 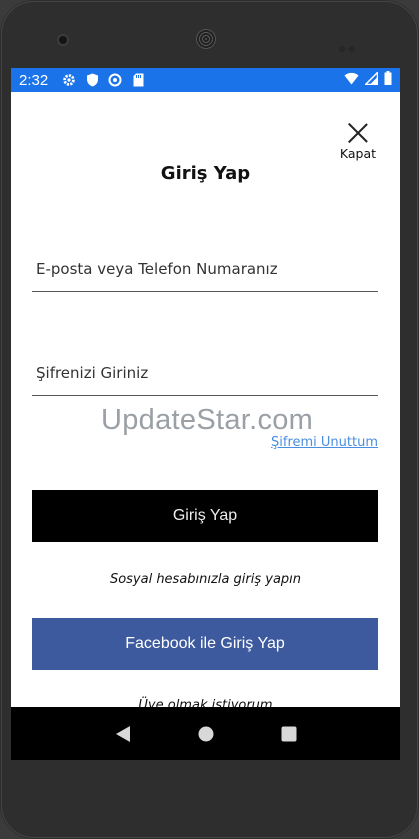 I want to click on email-input, so click(x=205, y=269).